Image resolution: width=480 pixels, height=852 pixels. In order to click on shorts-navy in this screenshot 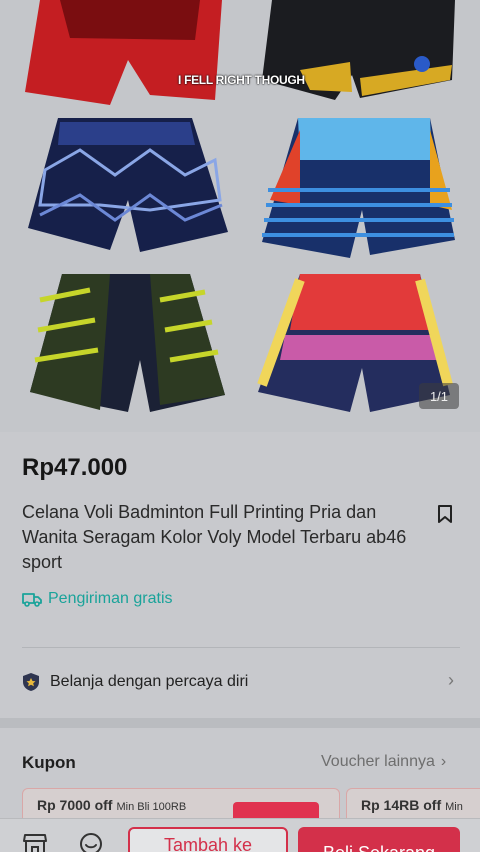, I will do `click(128, 185)`.